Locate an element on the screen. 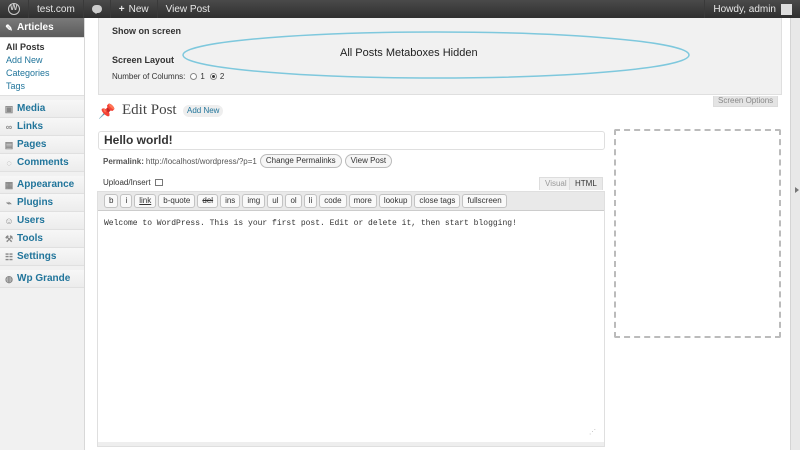 The height and width of the screenshot is (450, 800). comment-bubble-icon is located at coordinates (96, 9).